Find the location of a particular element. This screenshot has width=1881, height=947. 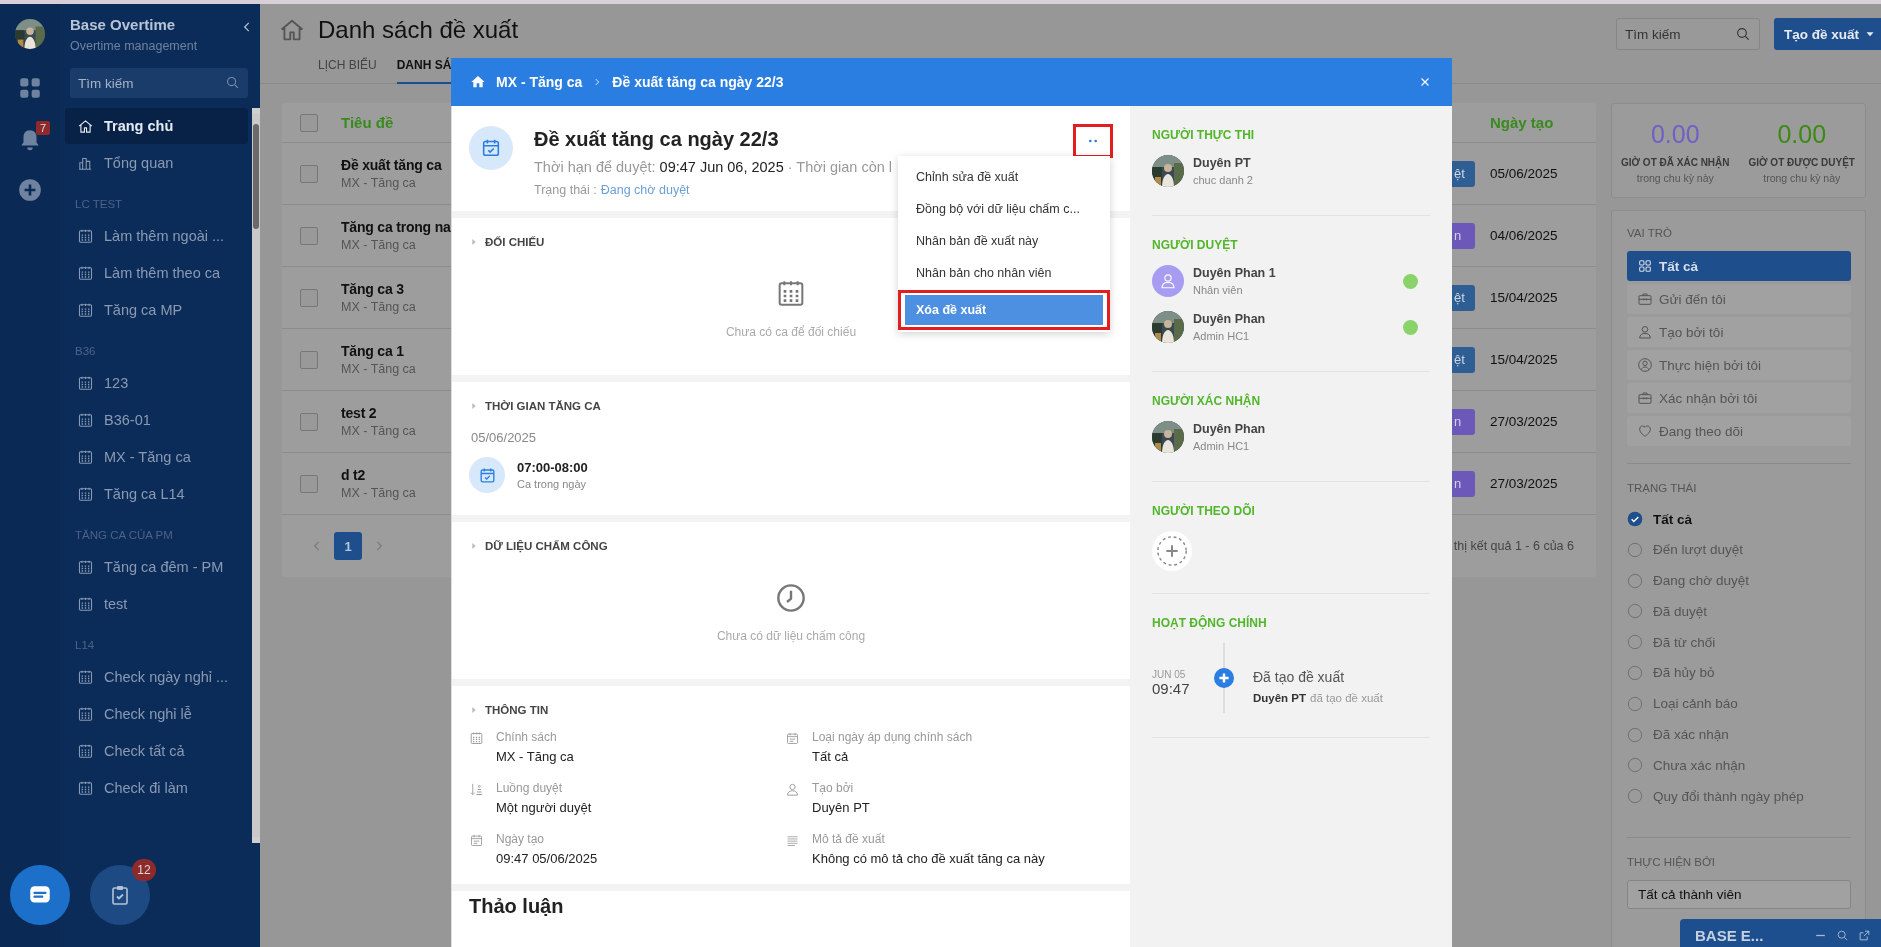

status-filter: Đã từ chối is located at coordinates (1739, 642).